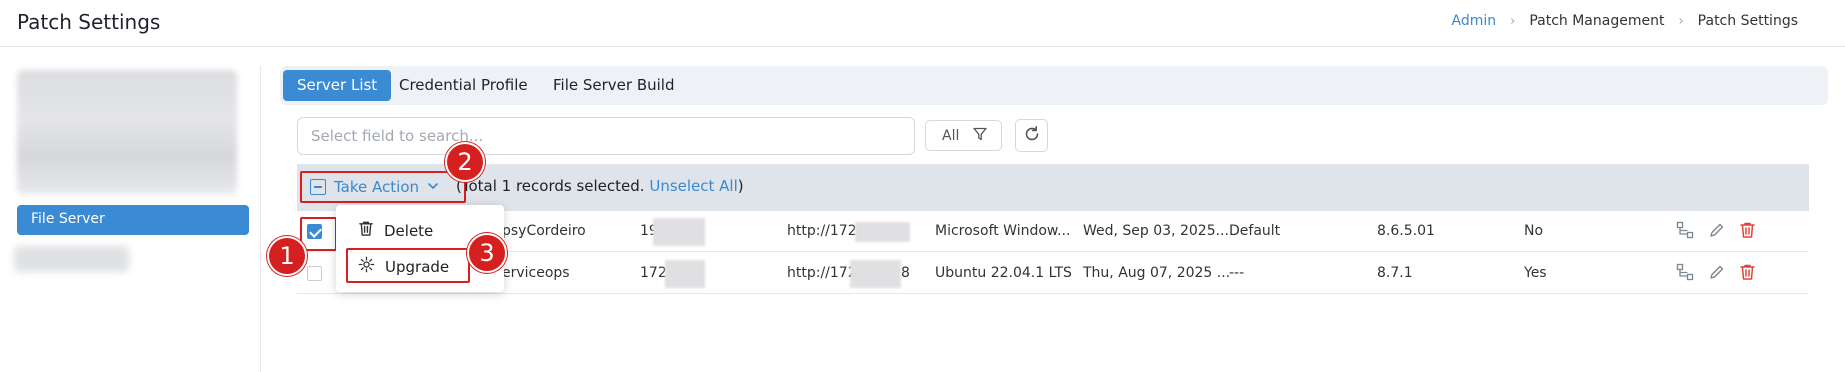  What do you see at coordinates (89, 22) in the screenshot?
I see `page-title: Patch Settings` at bounding box center [89, 22].